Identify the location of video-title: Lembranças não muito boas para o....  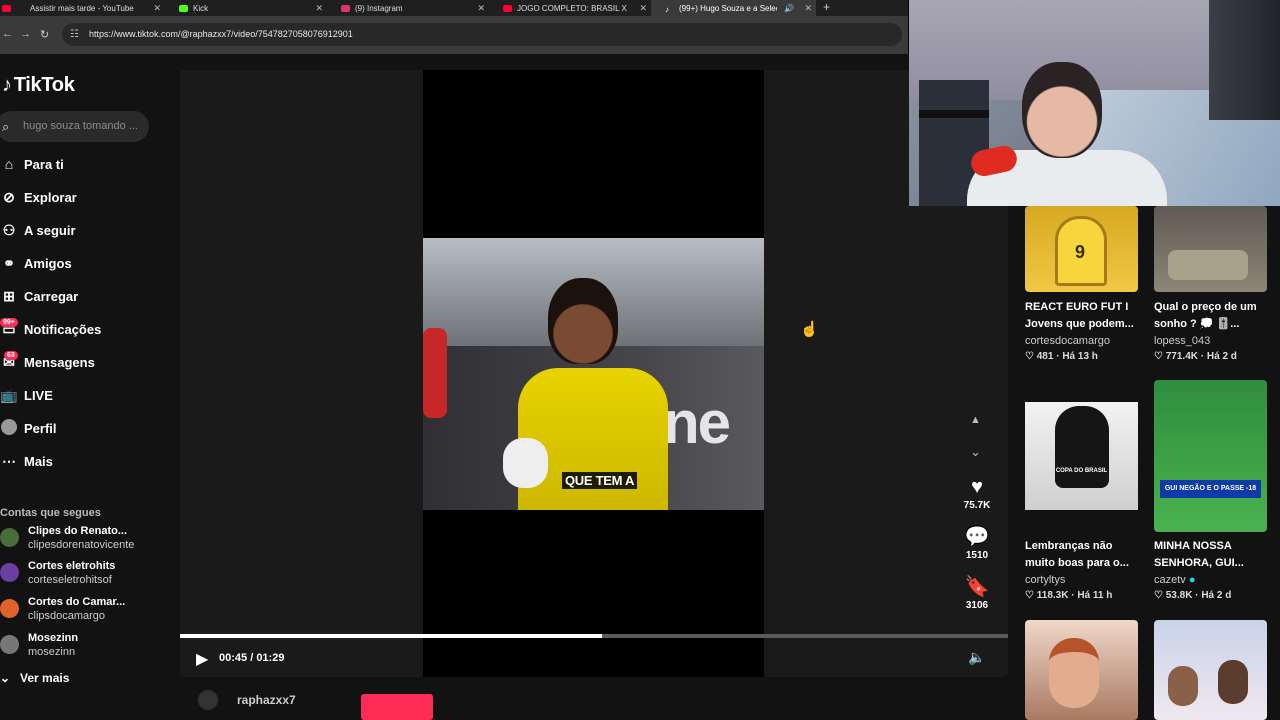
(1084, 555).